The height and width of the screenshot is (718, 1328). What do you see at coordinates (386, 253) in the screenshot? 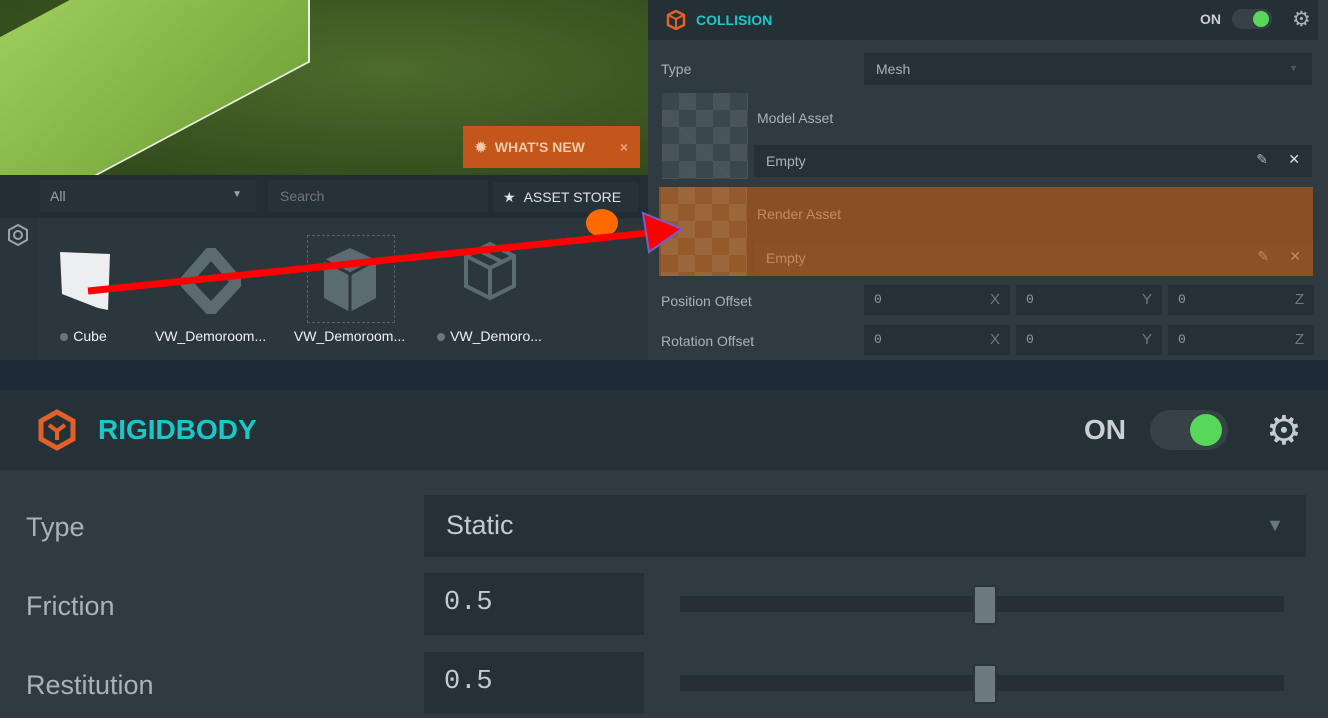
I see `annotation-arrow` at bounding box center [386, 253].